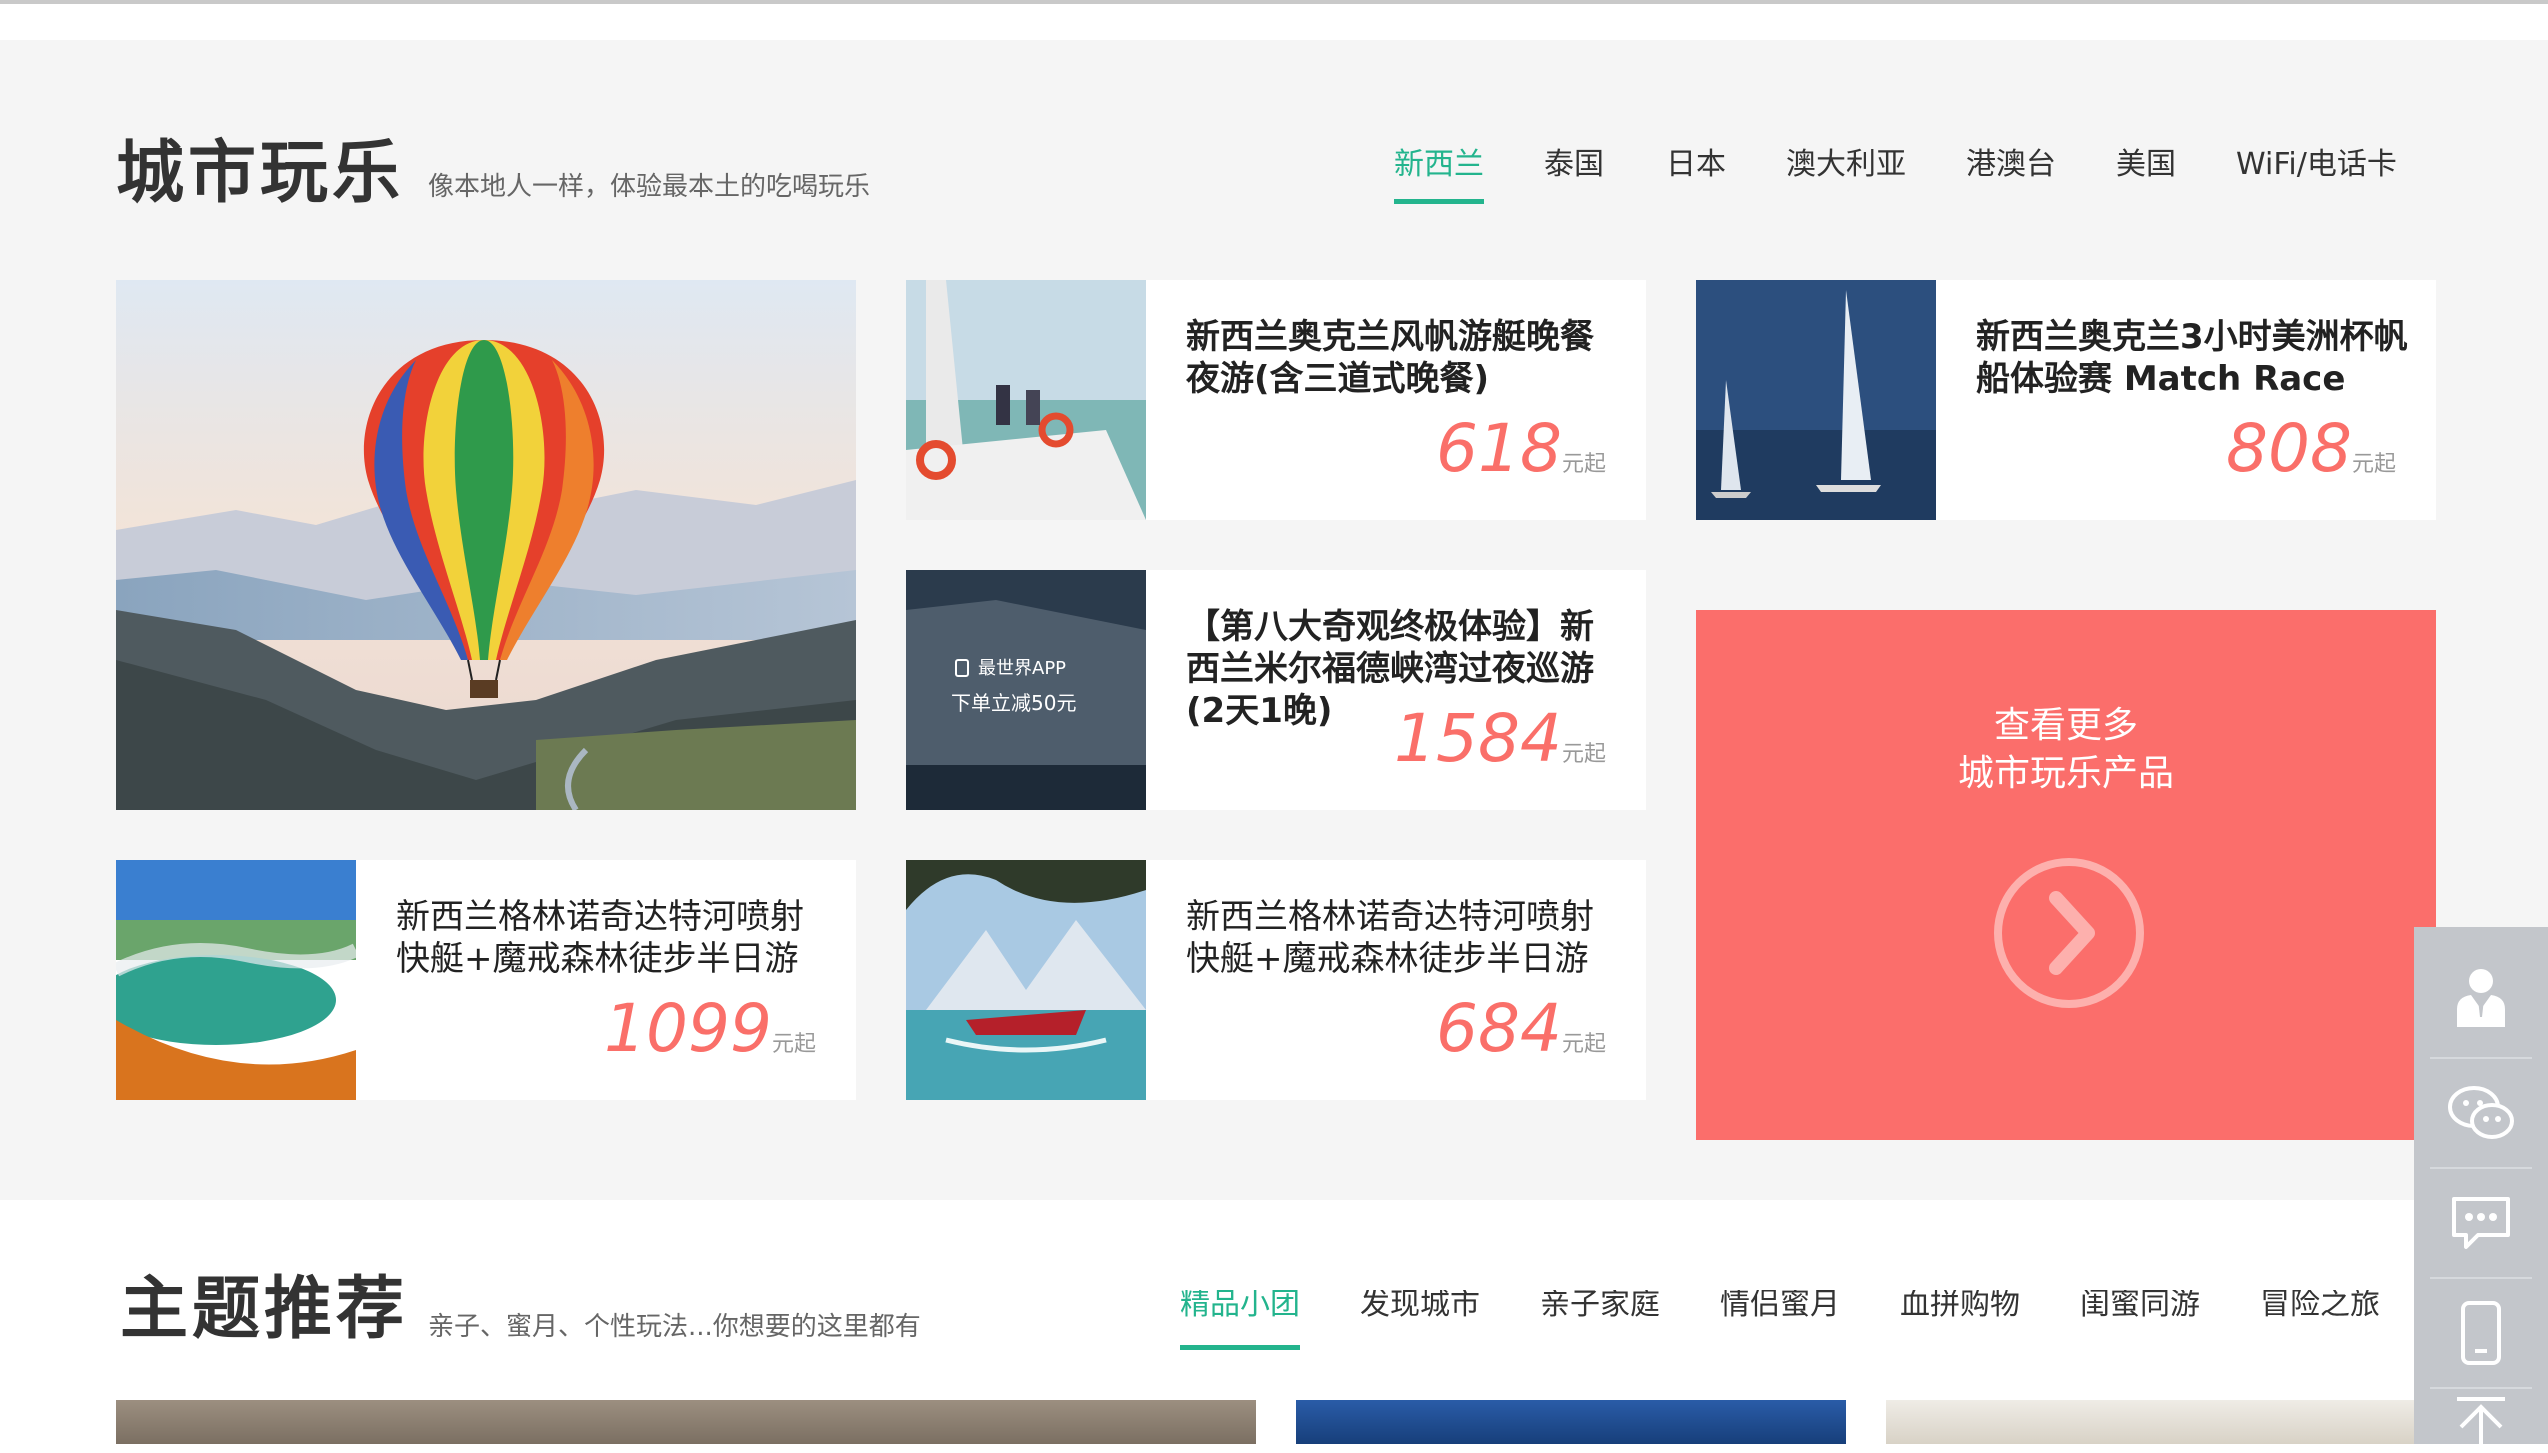 The width and height of the screenshot is (2548, 1453). Describe the element at coordinates (1420, 1320) in the screenshot. I see `tab-discover-city: 发现城市` at that location.